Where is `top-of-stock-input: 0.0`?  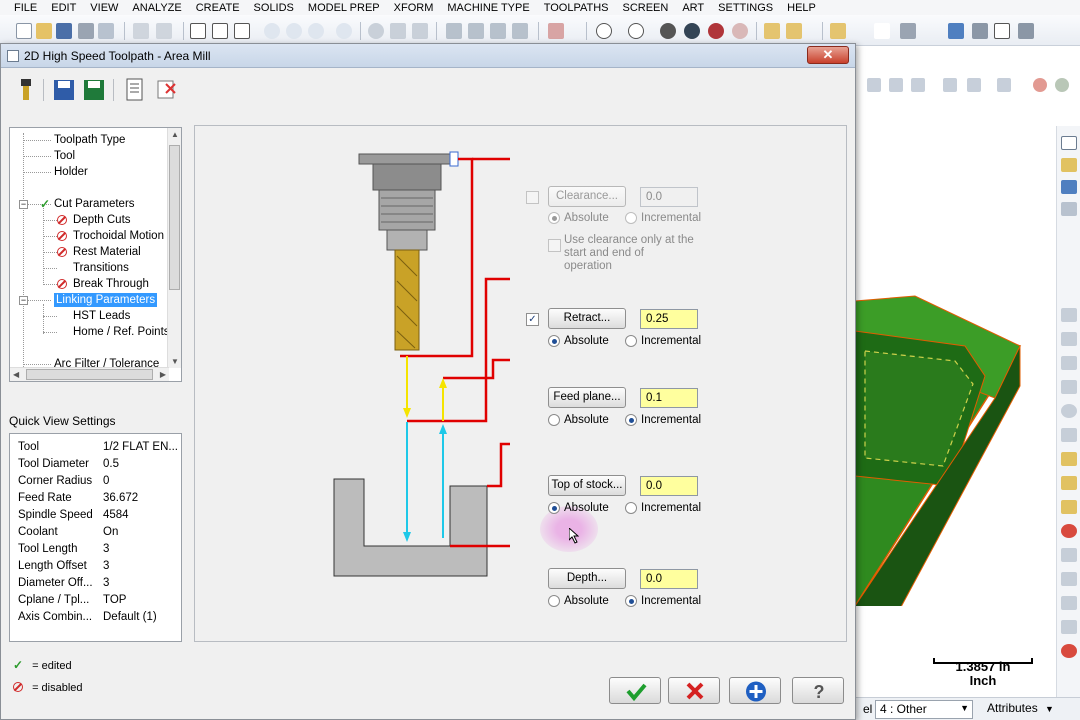 top-of-stock-input: 0.0 is located at coordinates (669, 486).